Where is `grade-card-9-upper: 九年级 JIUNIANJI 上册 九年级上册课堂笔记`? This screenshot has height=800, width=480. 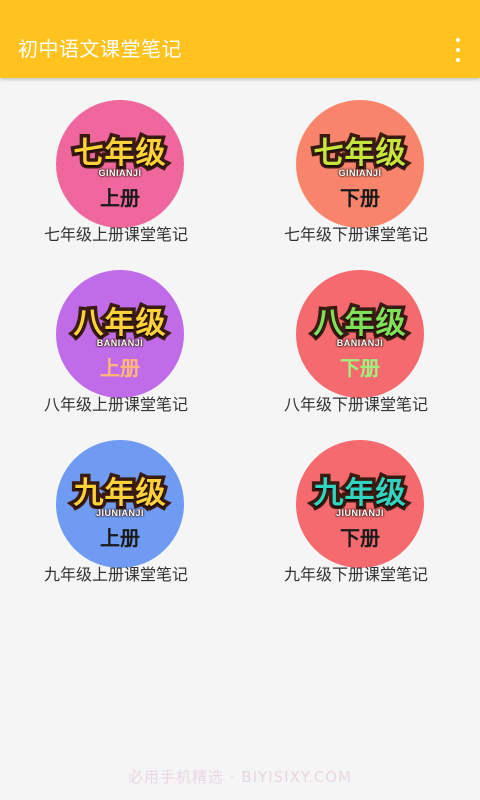
grade-card-9-upper: 九年级 JIUNIANJI 上册 九年级上册课堂笔记 is located at coordinates (116, 515).